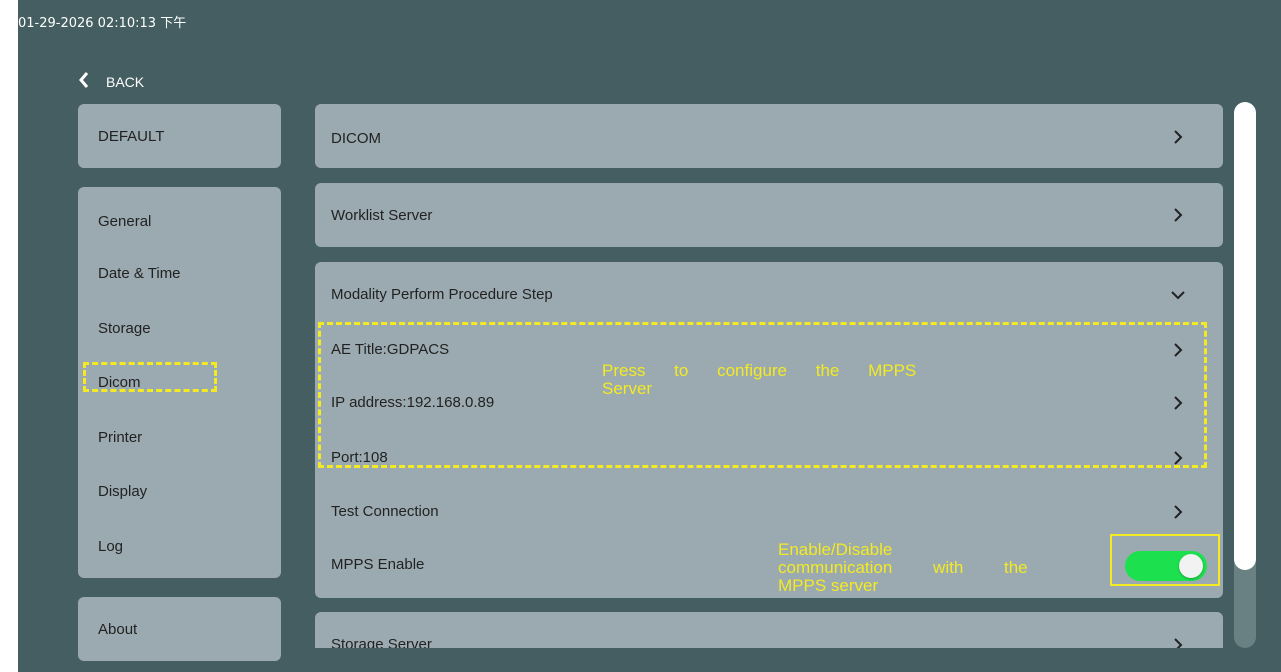  I want to click on test-connection-row: Test Connection, so click(769, 511).